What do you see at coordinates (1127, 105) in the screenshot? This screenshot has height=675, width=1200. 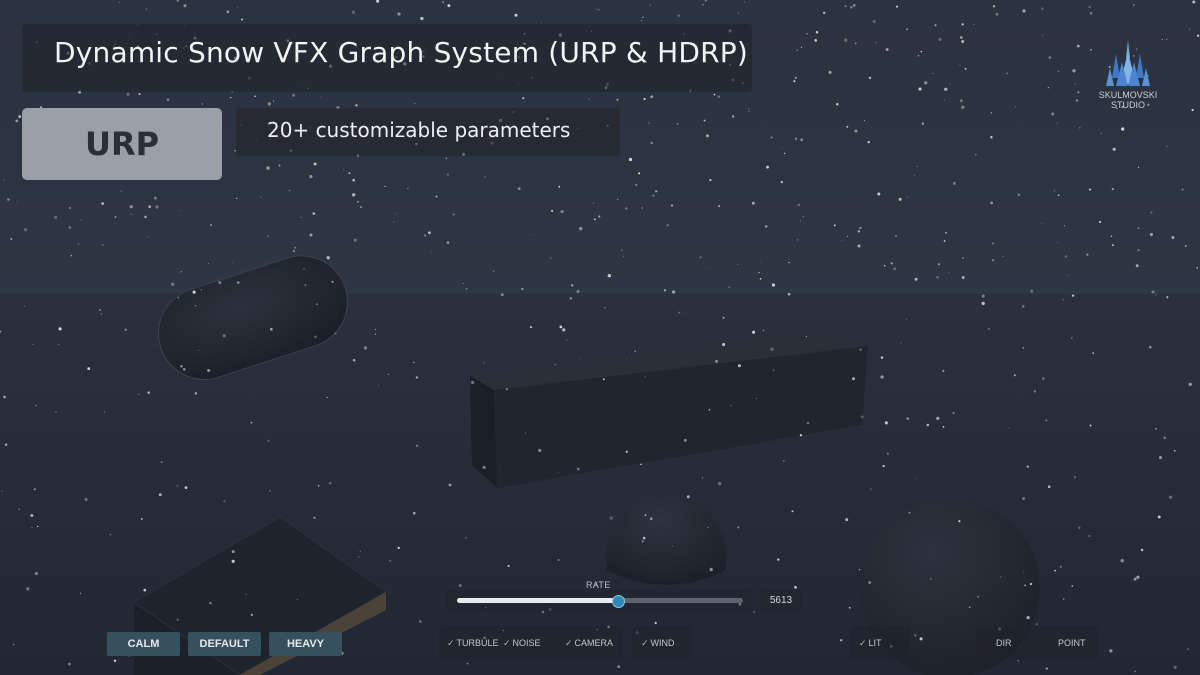 I see `logo-line-2: STUDIO` at bounding box center [1127, 105].